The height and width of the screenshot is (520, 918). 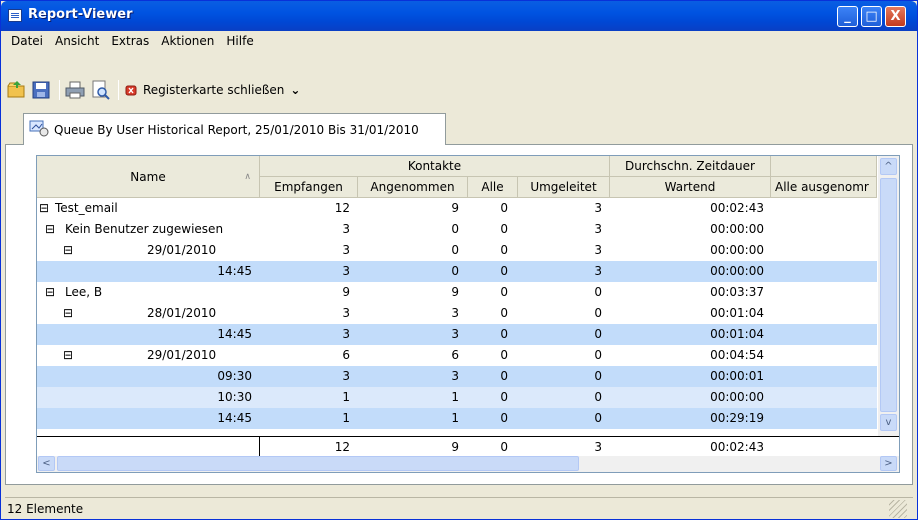 What do you see at coordinates (504, 447) in the screenshot?
I see `total-alle: 0` at bounding box center [504, 447].